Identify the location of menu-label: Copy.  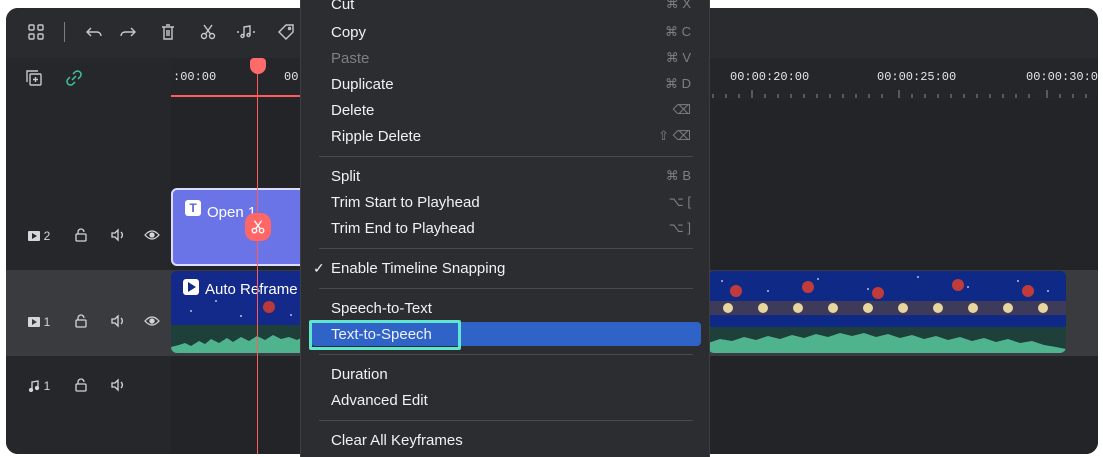
(349, 32).